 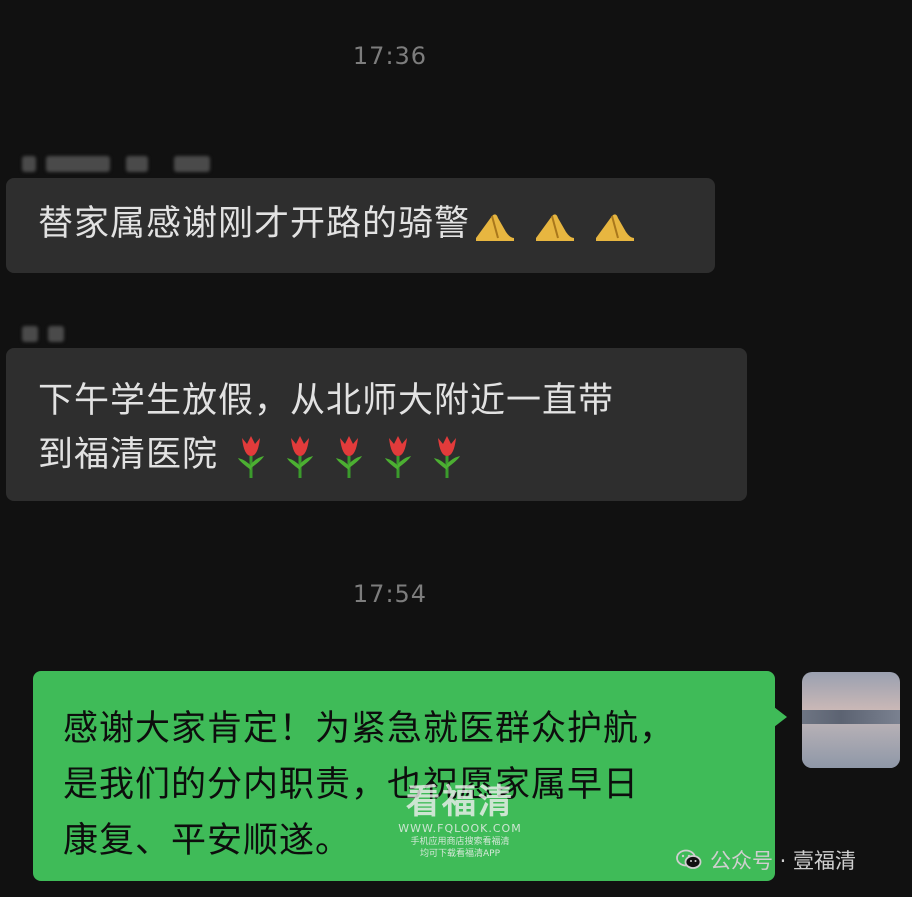 I want to click on message-text-line: 是我们的分内职责，也祝愿家属早日, so click(x=351, y=785).